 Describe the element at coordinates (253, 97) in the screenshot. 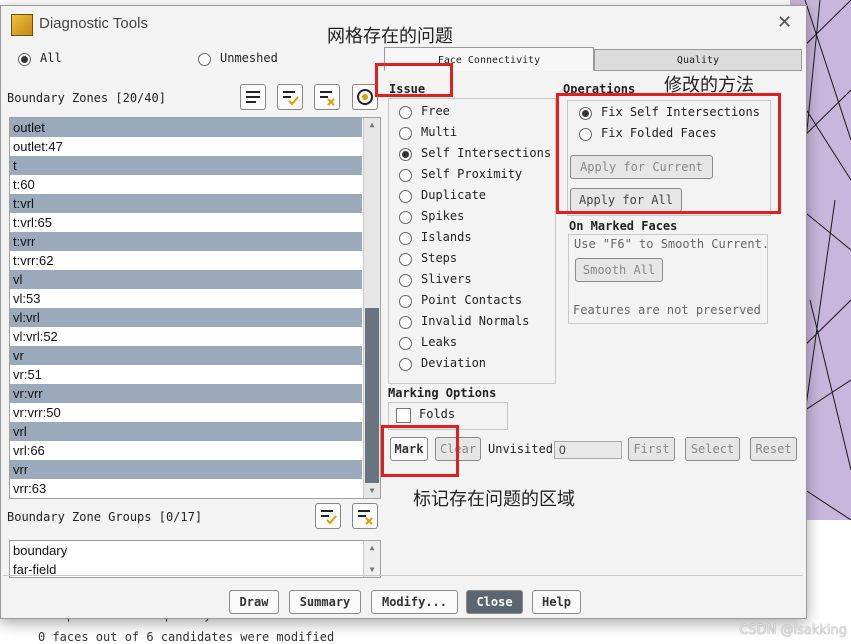

I see `list-icon-button` at that location.